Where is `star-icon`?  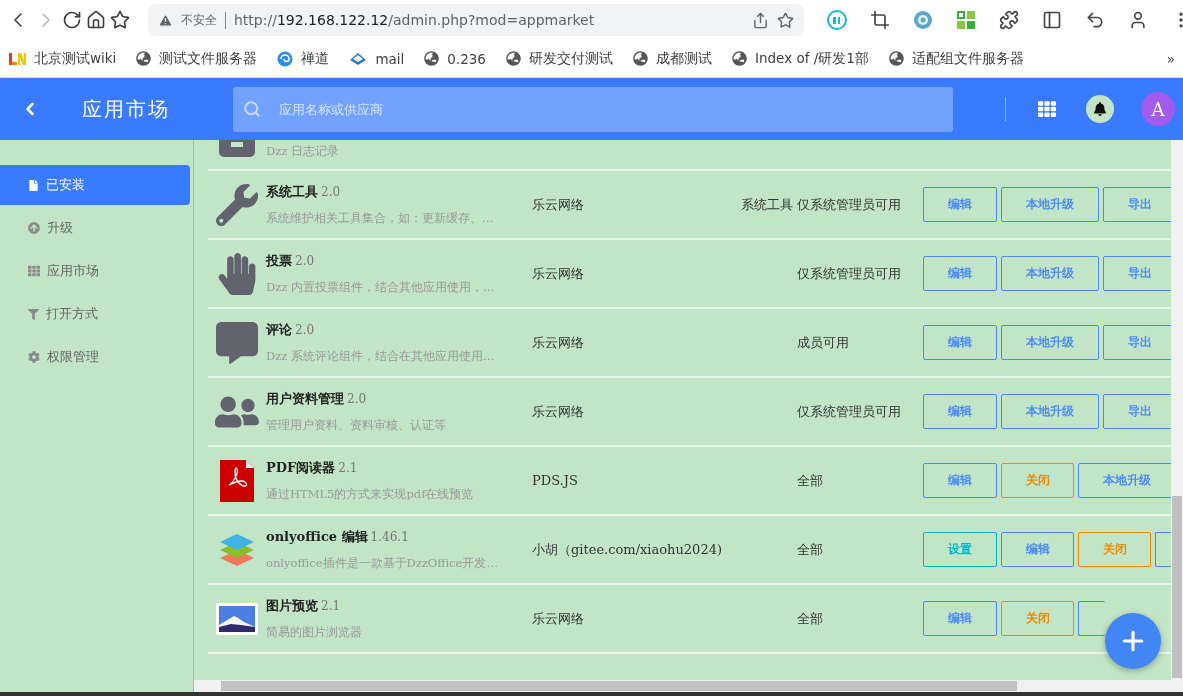
star-icon is located at coordinates (785, 20).